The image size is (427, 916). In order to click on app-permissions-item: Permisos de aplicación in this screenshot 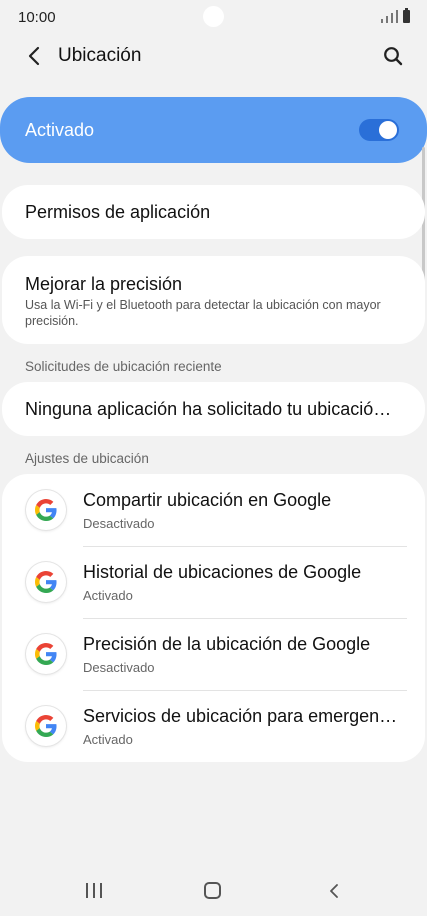, I will do `click(213, 212)`.